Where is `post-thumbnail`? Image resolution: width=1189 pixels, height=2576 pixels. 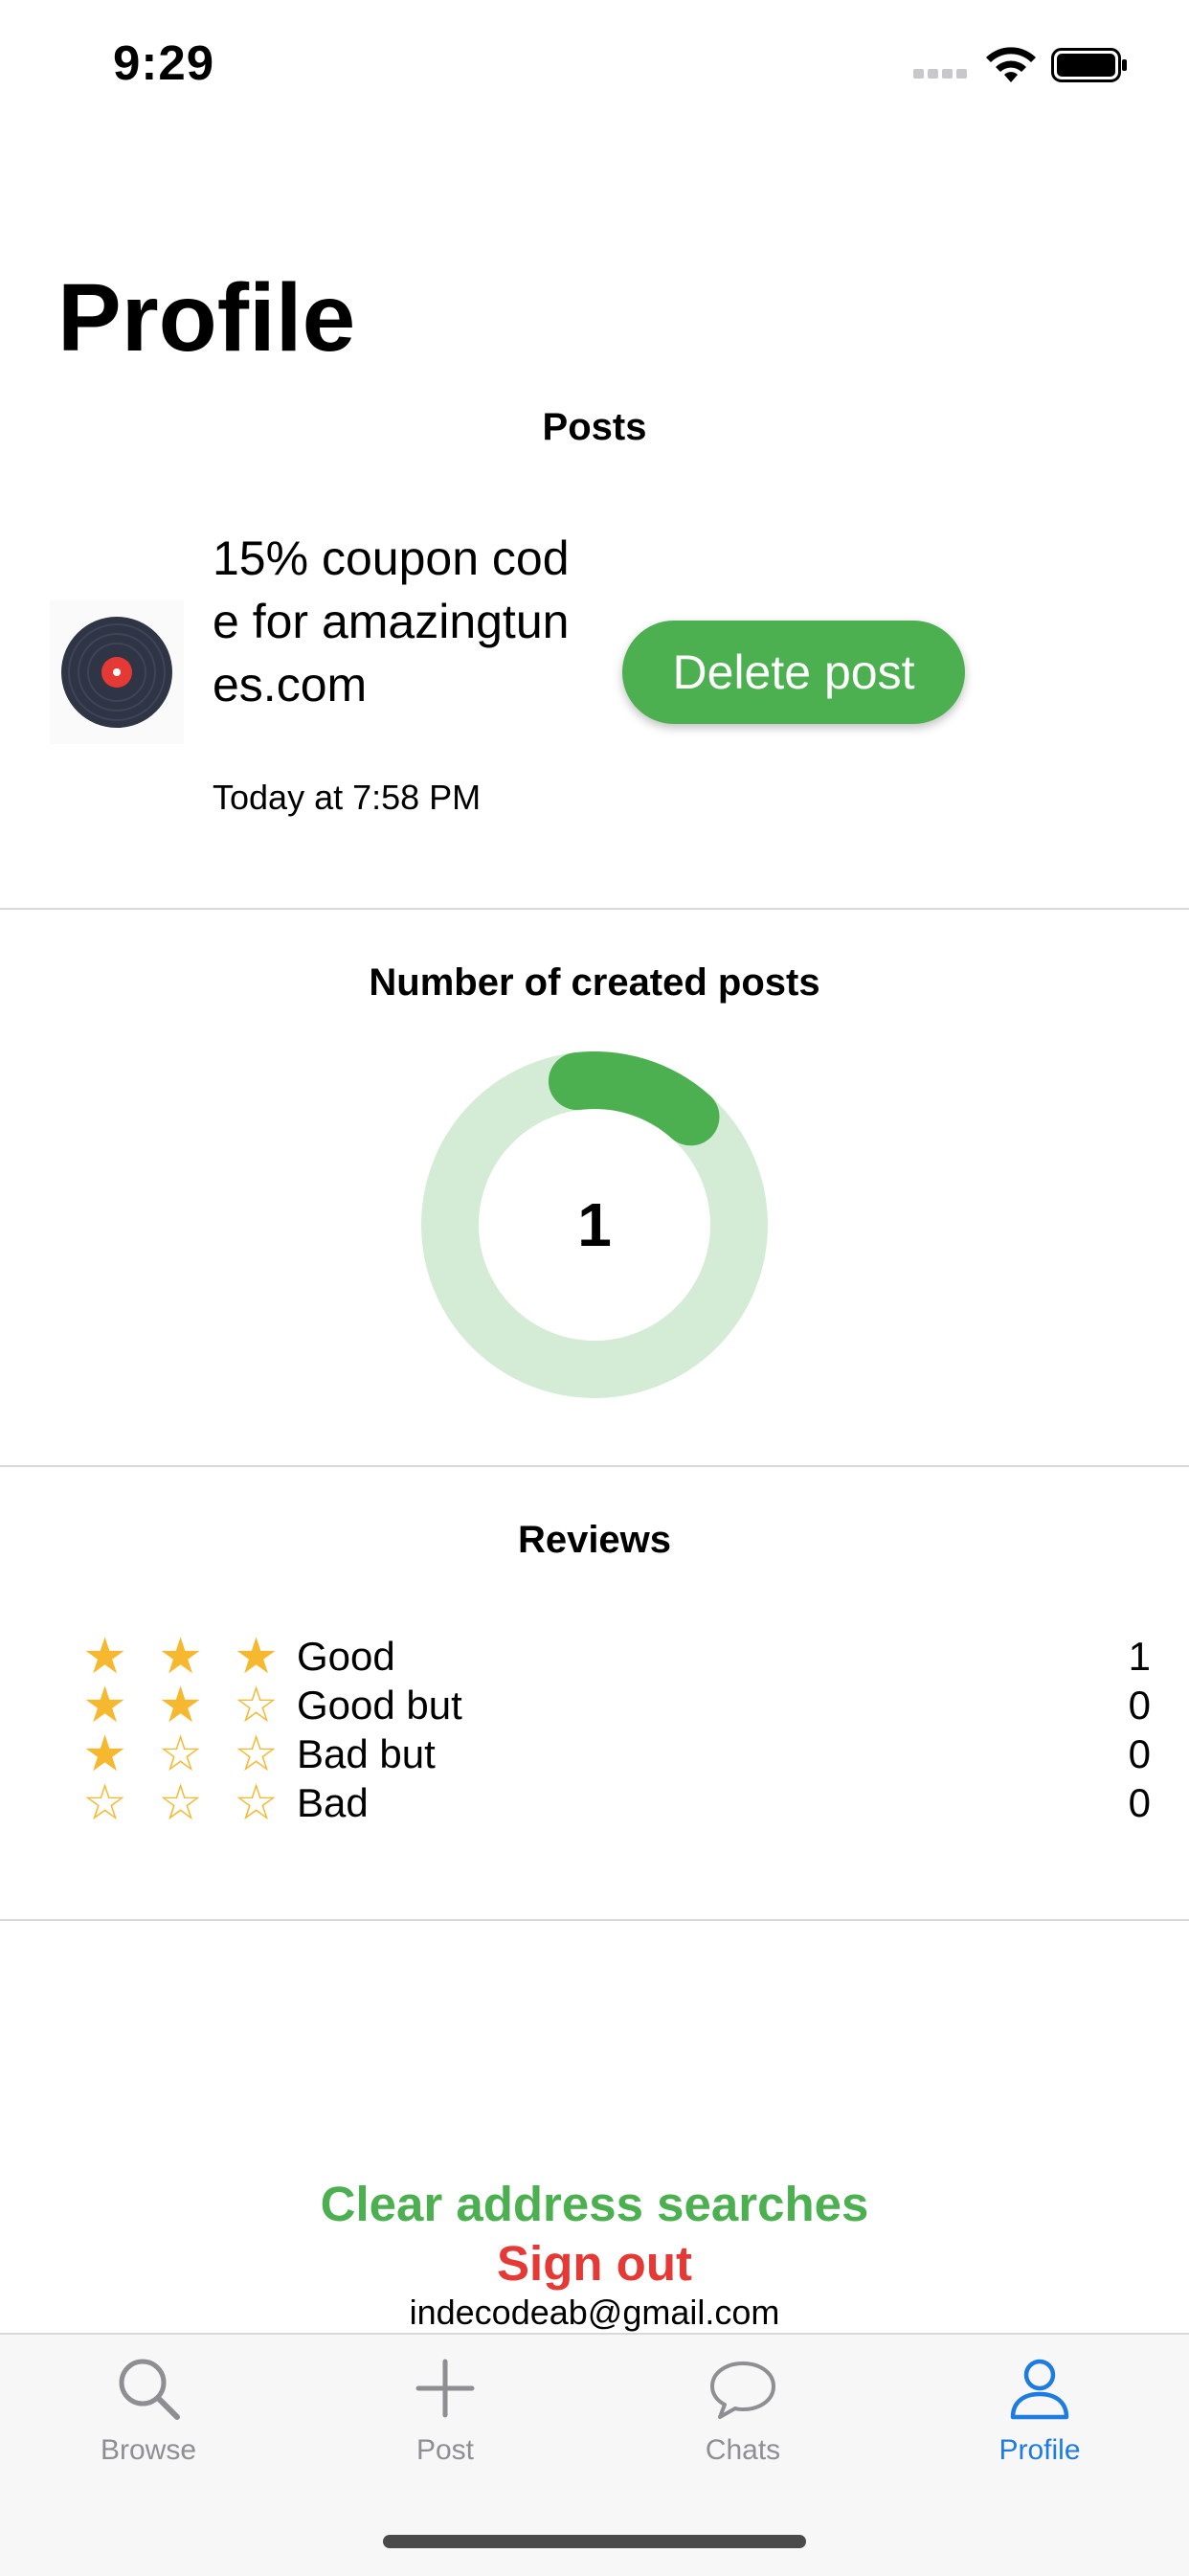
post-thumbnail is located at coordinates (117, 672).